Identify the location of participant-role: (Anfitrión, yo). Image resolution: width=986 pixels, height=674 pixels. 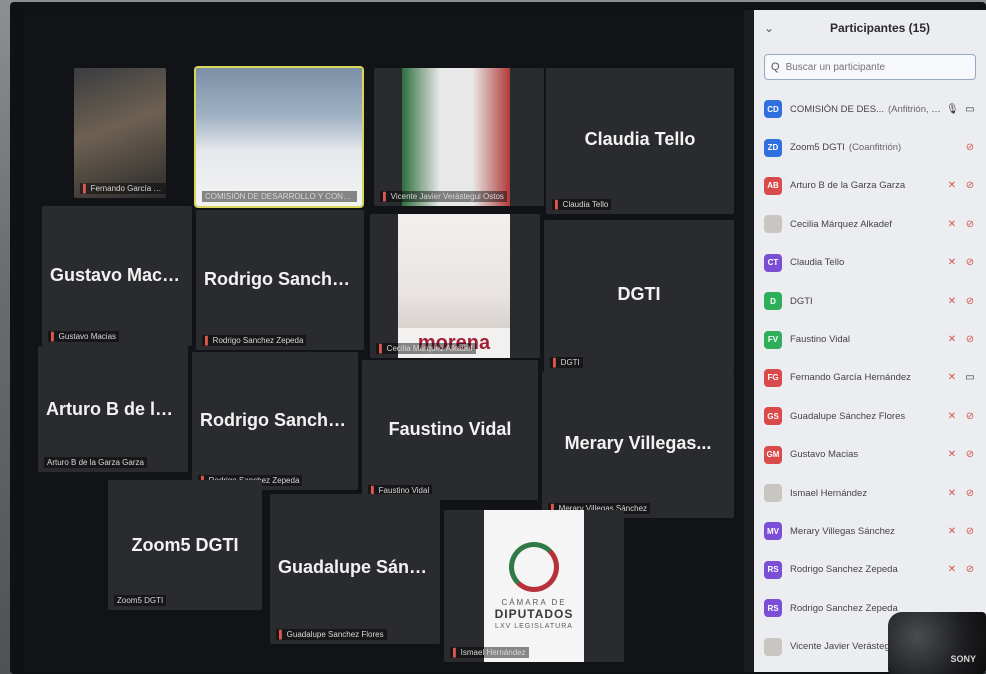
(914, 109).